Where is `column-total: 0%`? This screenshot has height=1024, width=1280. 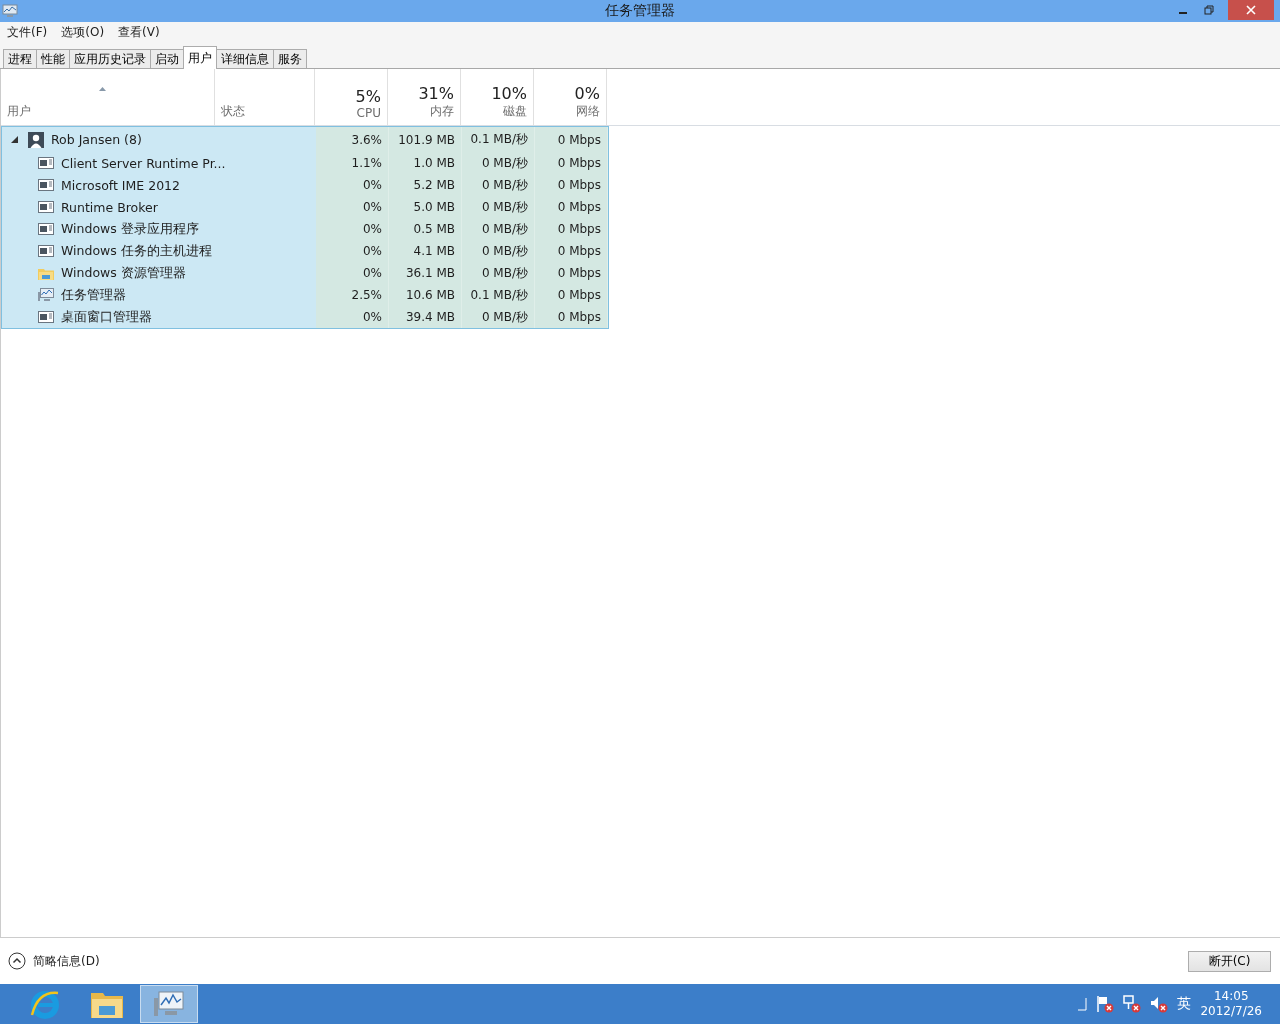 column-total: 0% is located at coordinates (587, 93).